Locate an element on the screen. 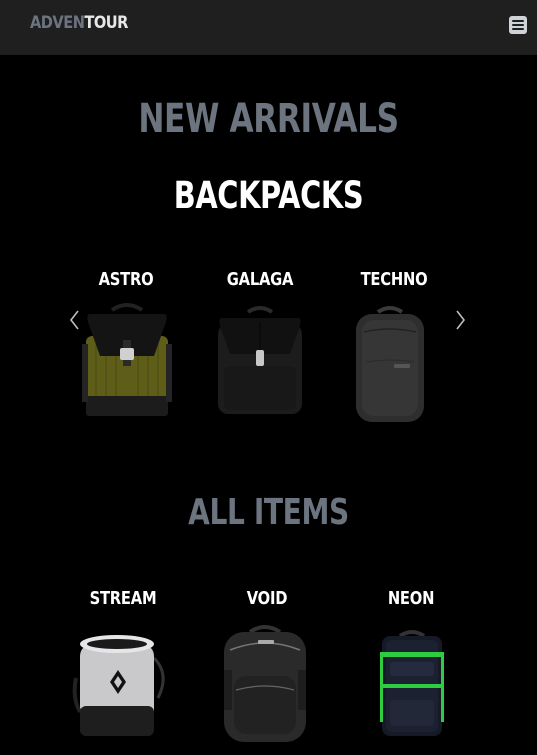 The image size is (537, 755). olive-backpack-icon is located at coordinates (127, 359).